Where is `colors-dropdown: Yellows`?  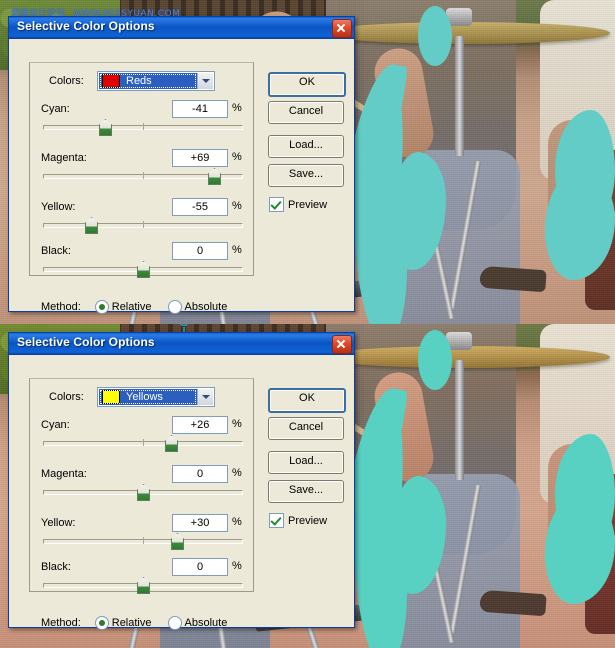
colors-dropdown: Yellows is located at coordinates (156, 397).